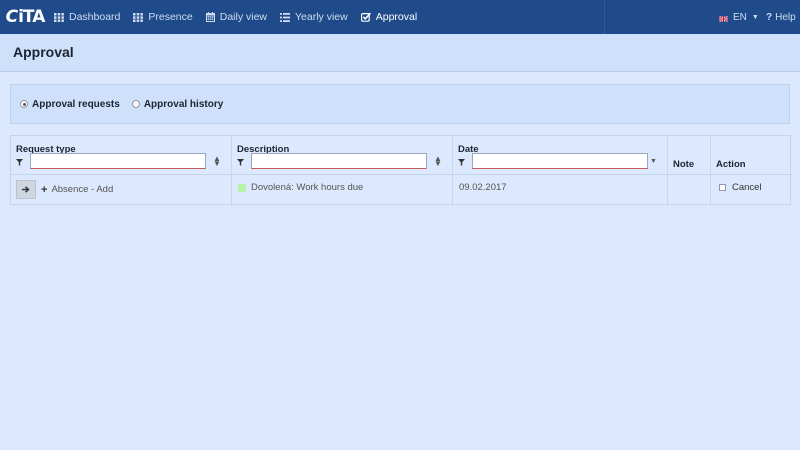 This screenshot has height=450, width=800. I want to click on filter-request-type-input, so click(118, 161).